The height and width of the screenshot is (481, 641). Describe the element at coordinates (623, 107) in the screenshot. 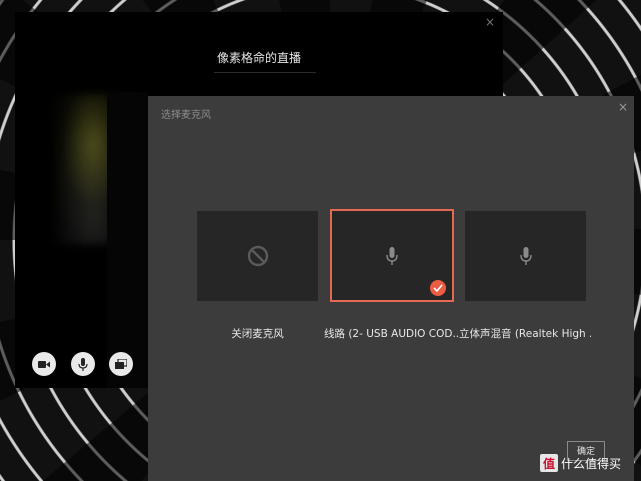

I see `dialog-close-button: ×` at that location.